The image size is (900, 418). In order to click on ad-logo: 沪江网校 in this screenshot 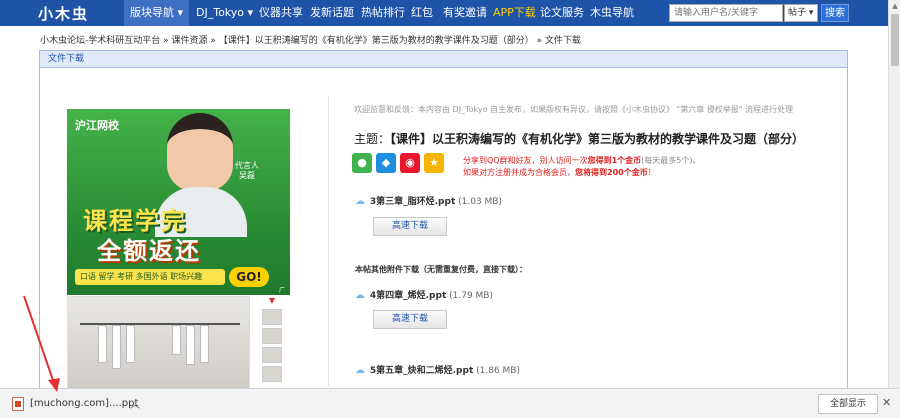, I will do `click(97, 125)`.